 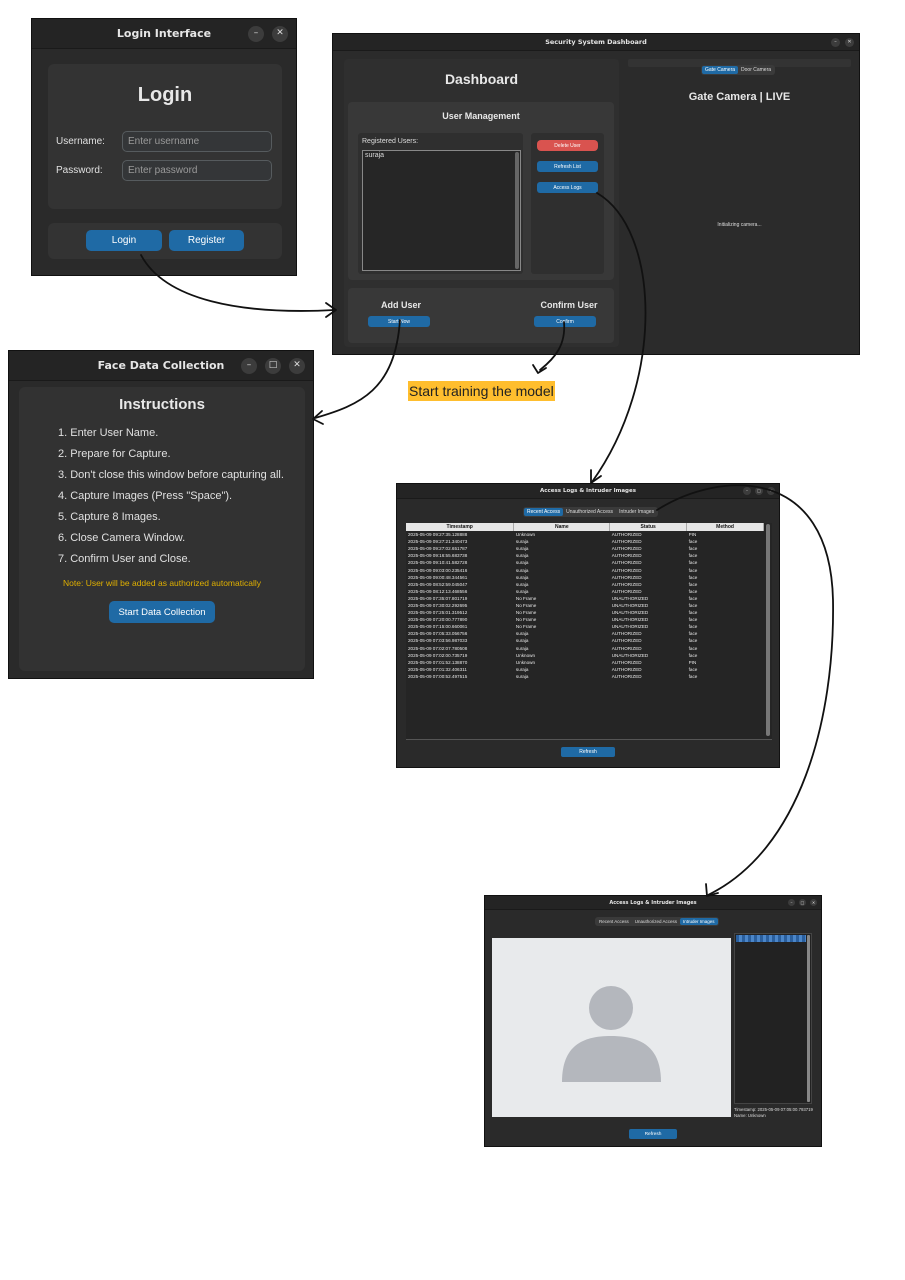 What do you see at coordinates (438, 605) in the screenshot?
I see `table-cell: 2025-05-09 07:30:02.292695` at bounding box center [438, 605].